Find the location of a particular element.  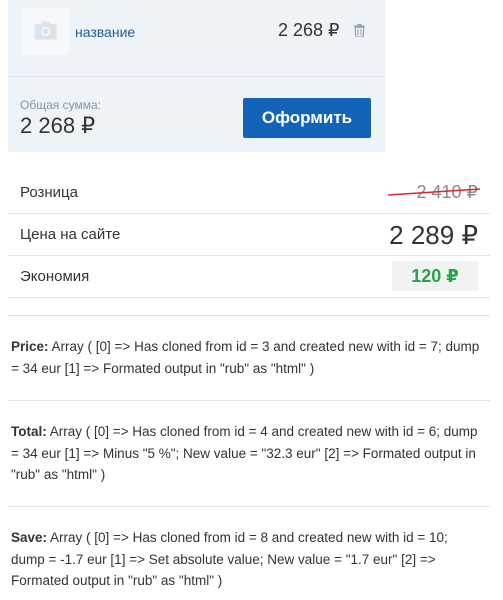

savings-badge: 120 ₽ is located at coordinates (435, 276).